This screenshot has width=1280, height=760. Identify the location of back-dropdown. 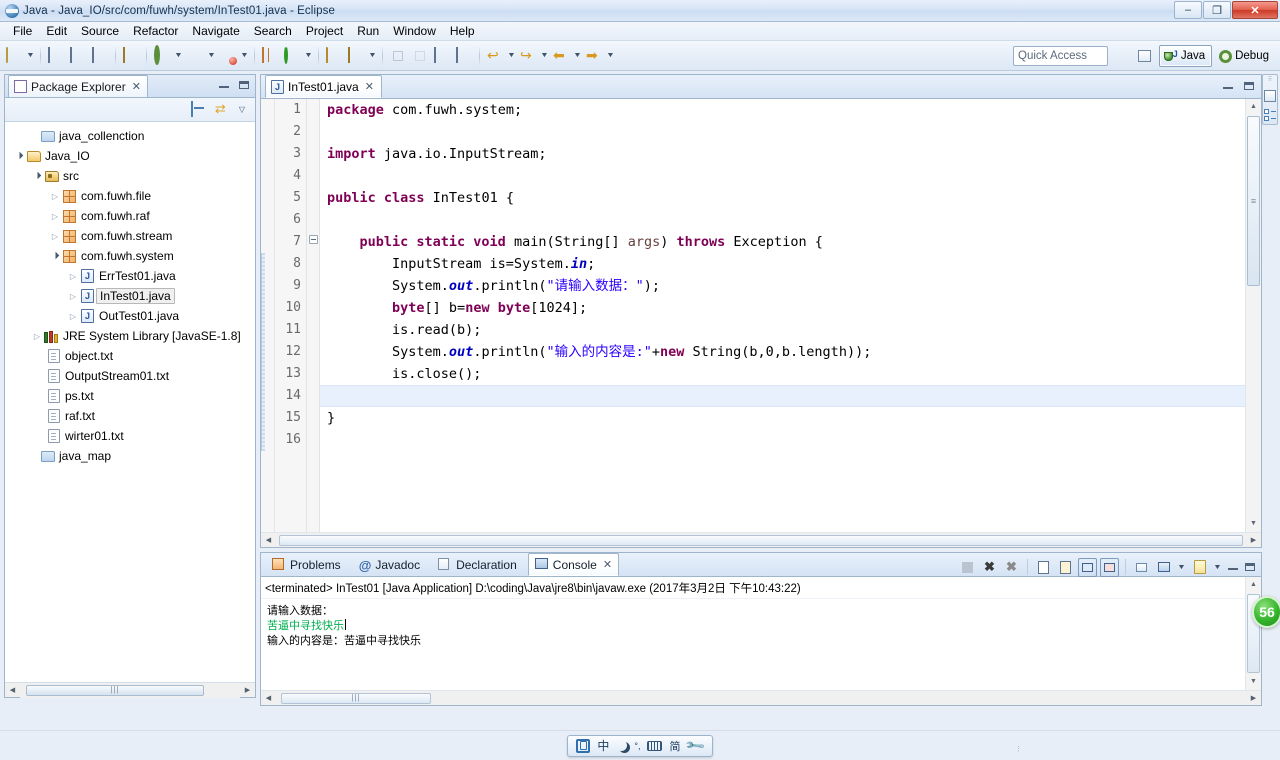
(511, 56).